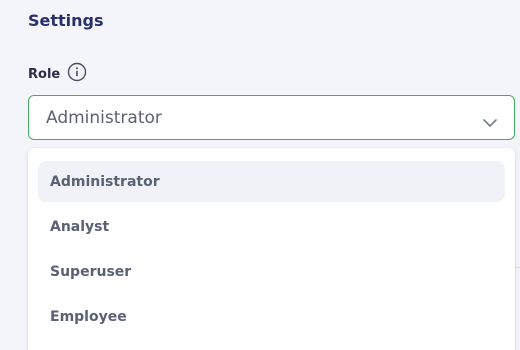  What do you see at coordinates (271, 181) in the screenshot?
I see `role-option-administrator: Administrator` at bounding box center [271, 181].